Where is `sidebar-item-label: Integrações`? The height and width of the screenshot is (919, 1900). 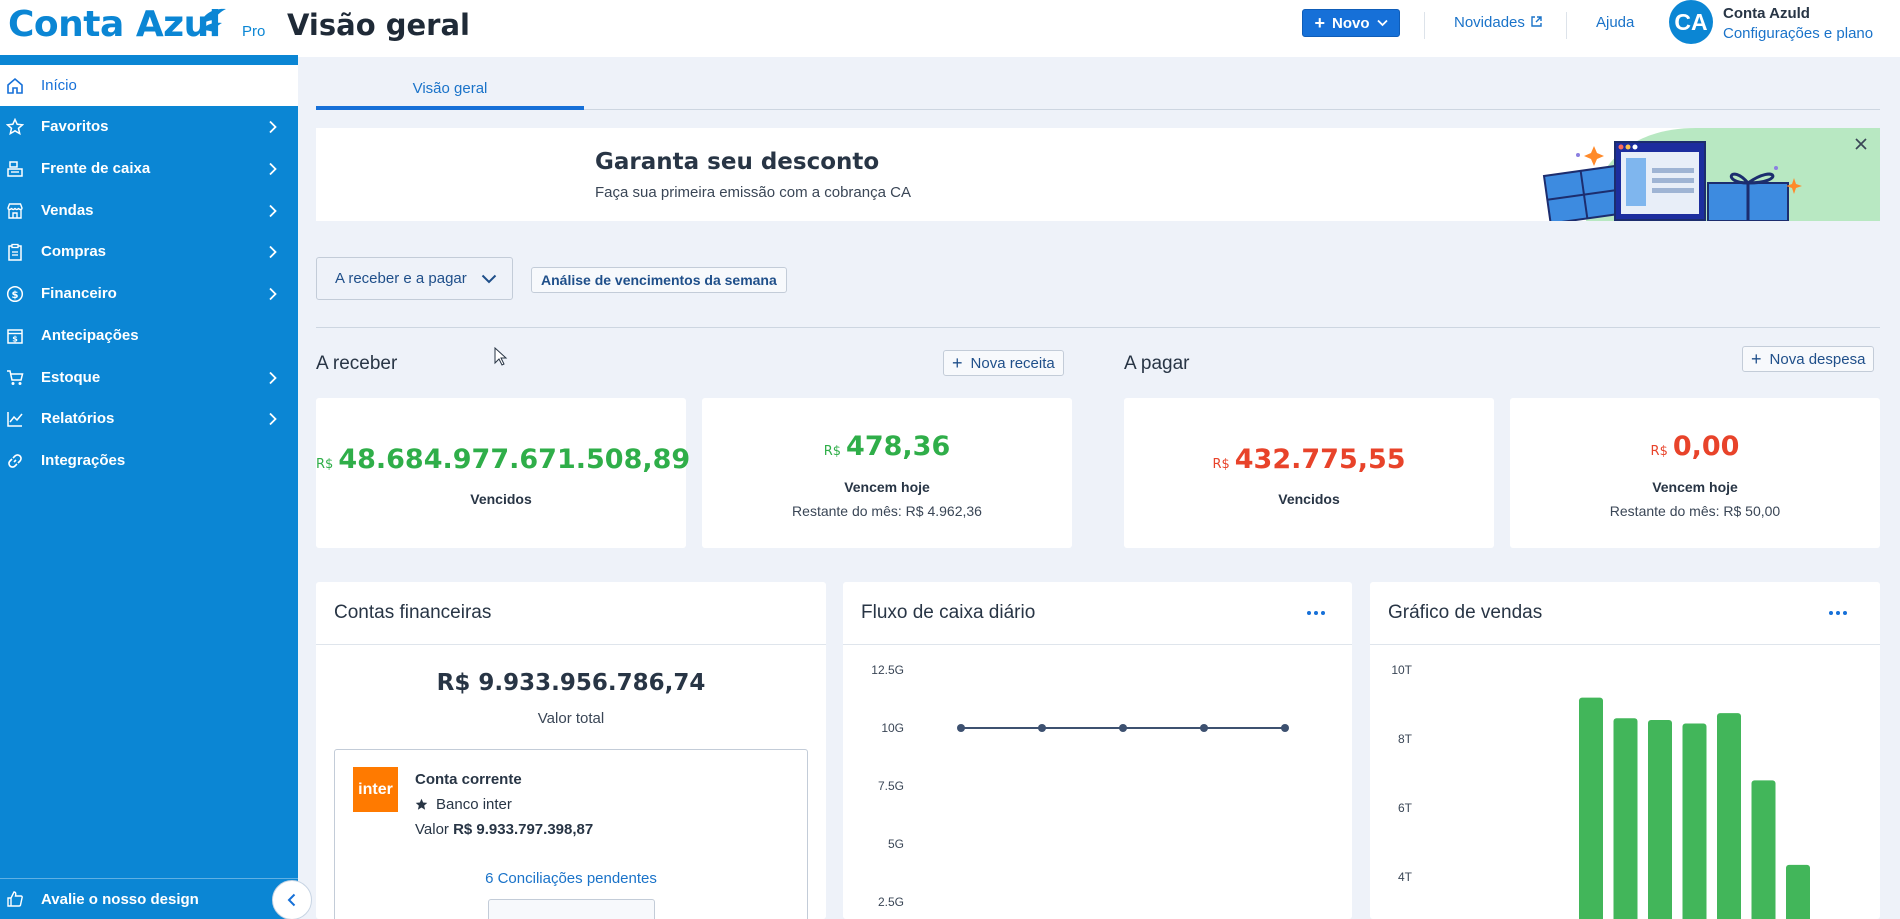 sidebar-item-label: Integrações is located at coordinates (83, 460).